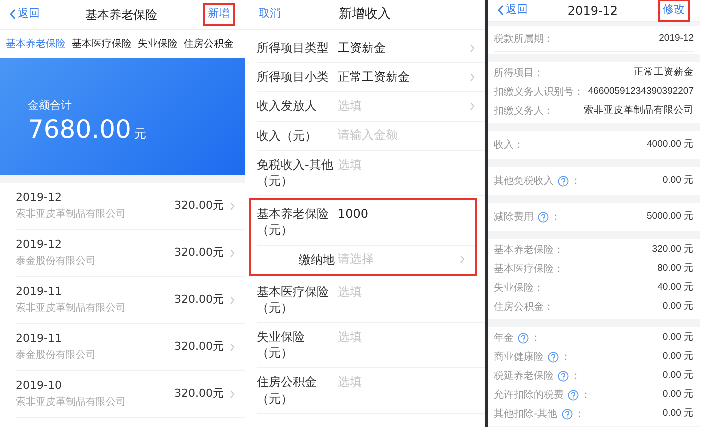 The width and height of the screenshot is (720, 427). I want to click on detail-label: 商业健康险, so click(519, 357).